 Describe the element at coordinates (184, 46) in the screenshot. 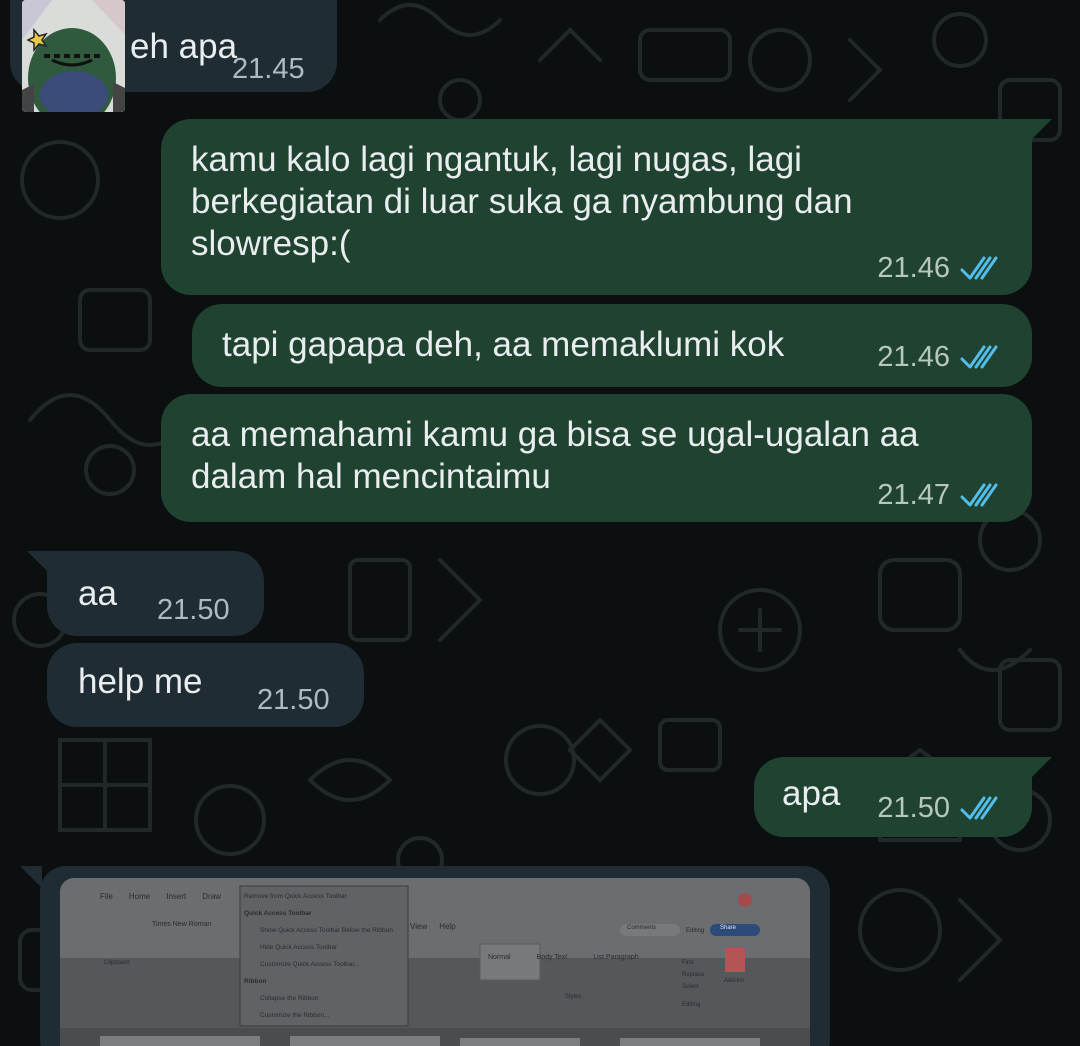

I see `message-text: eh apa` at that location.